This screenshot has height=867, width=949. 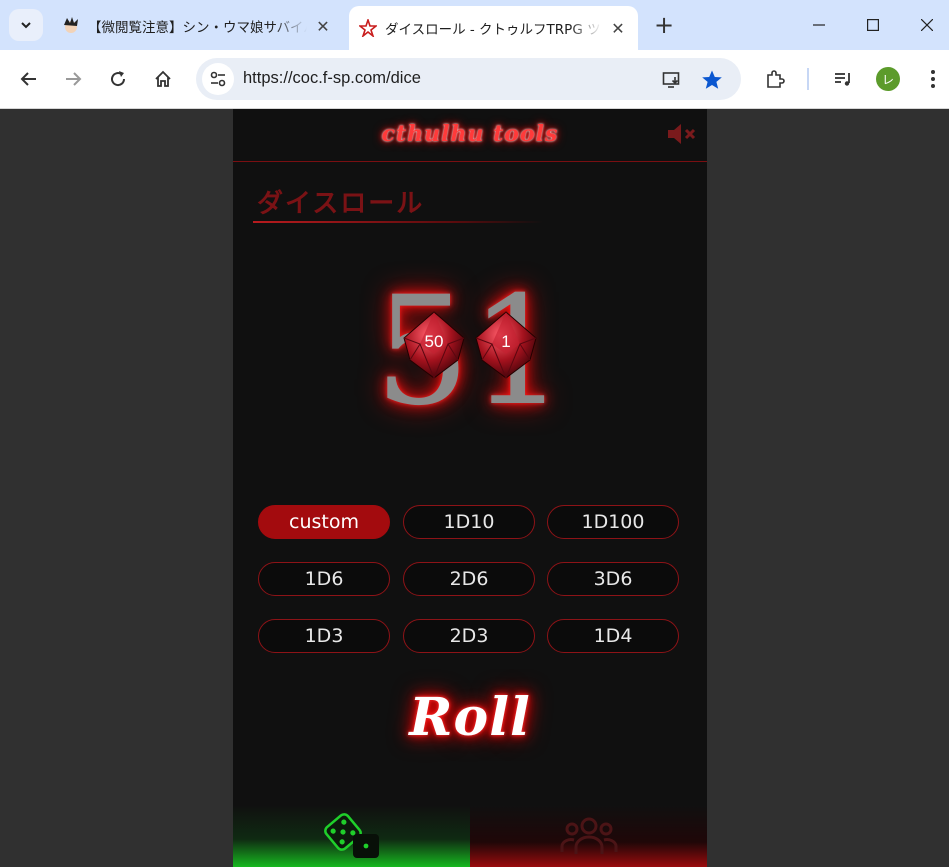 What do you see at coordinates (341, 204) in the screenshot?
I see `page-title: ダイスロール` at bounding box center [341, 204].